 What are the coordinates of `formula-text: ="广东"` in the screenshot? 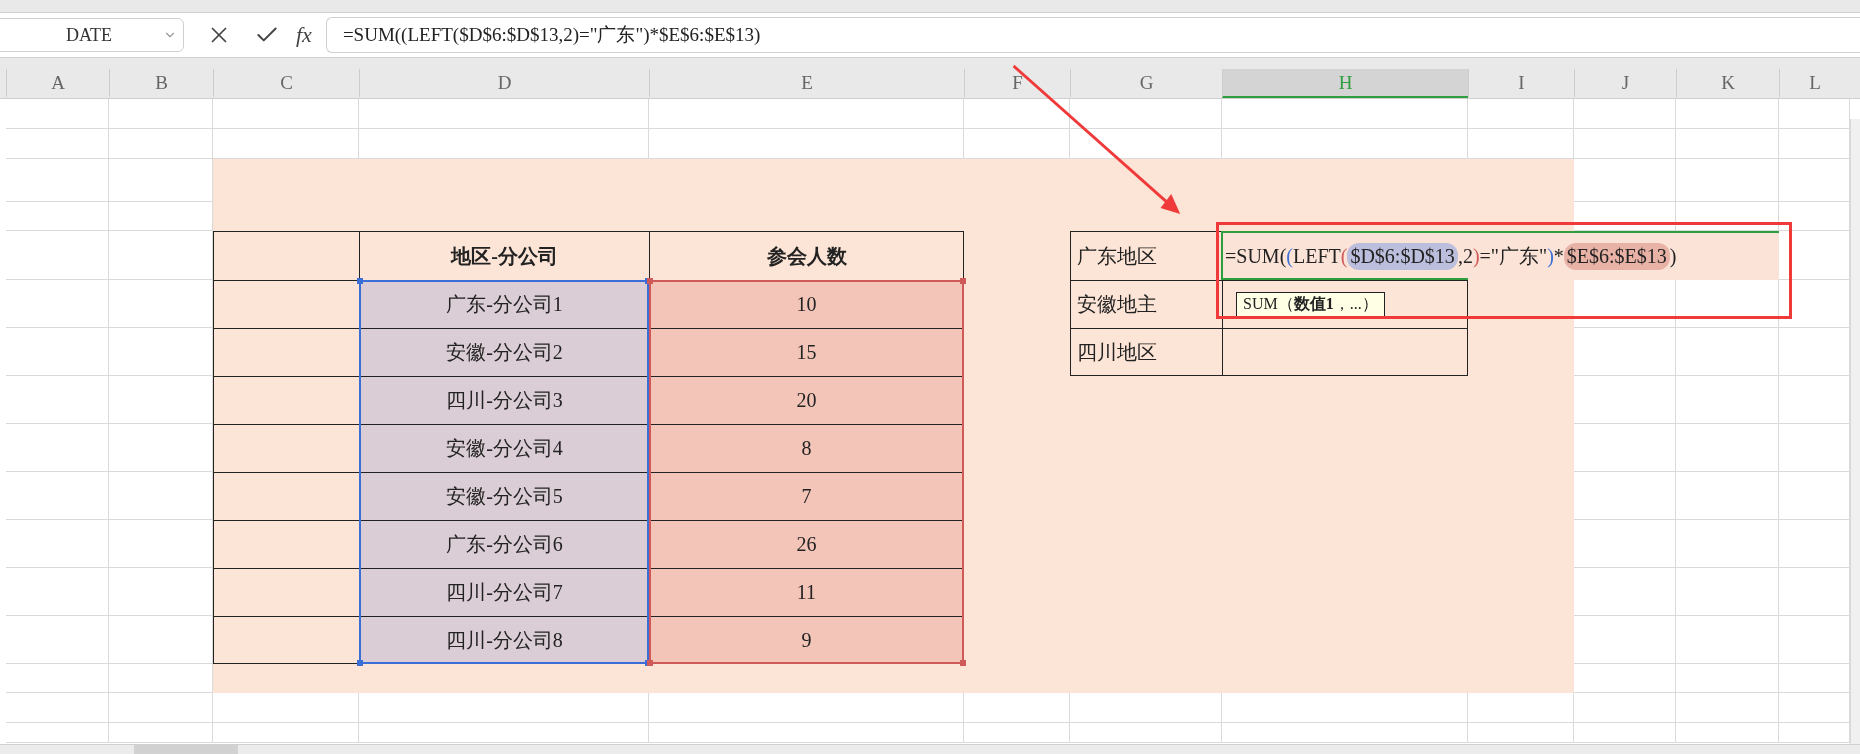 It's located at (1513, 256).